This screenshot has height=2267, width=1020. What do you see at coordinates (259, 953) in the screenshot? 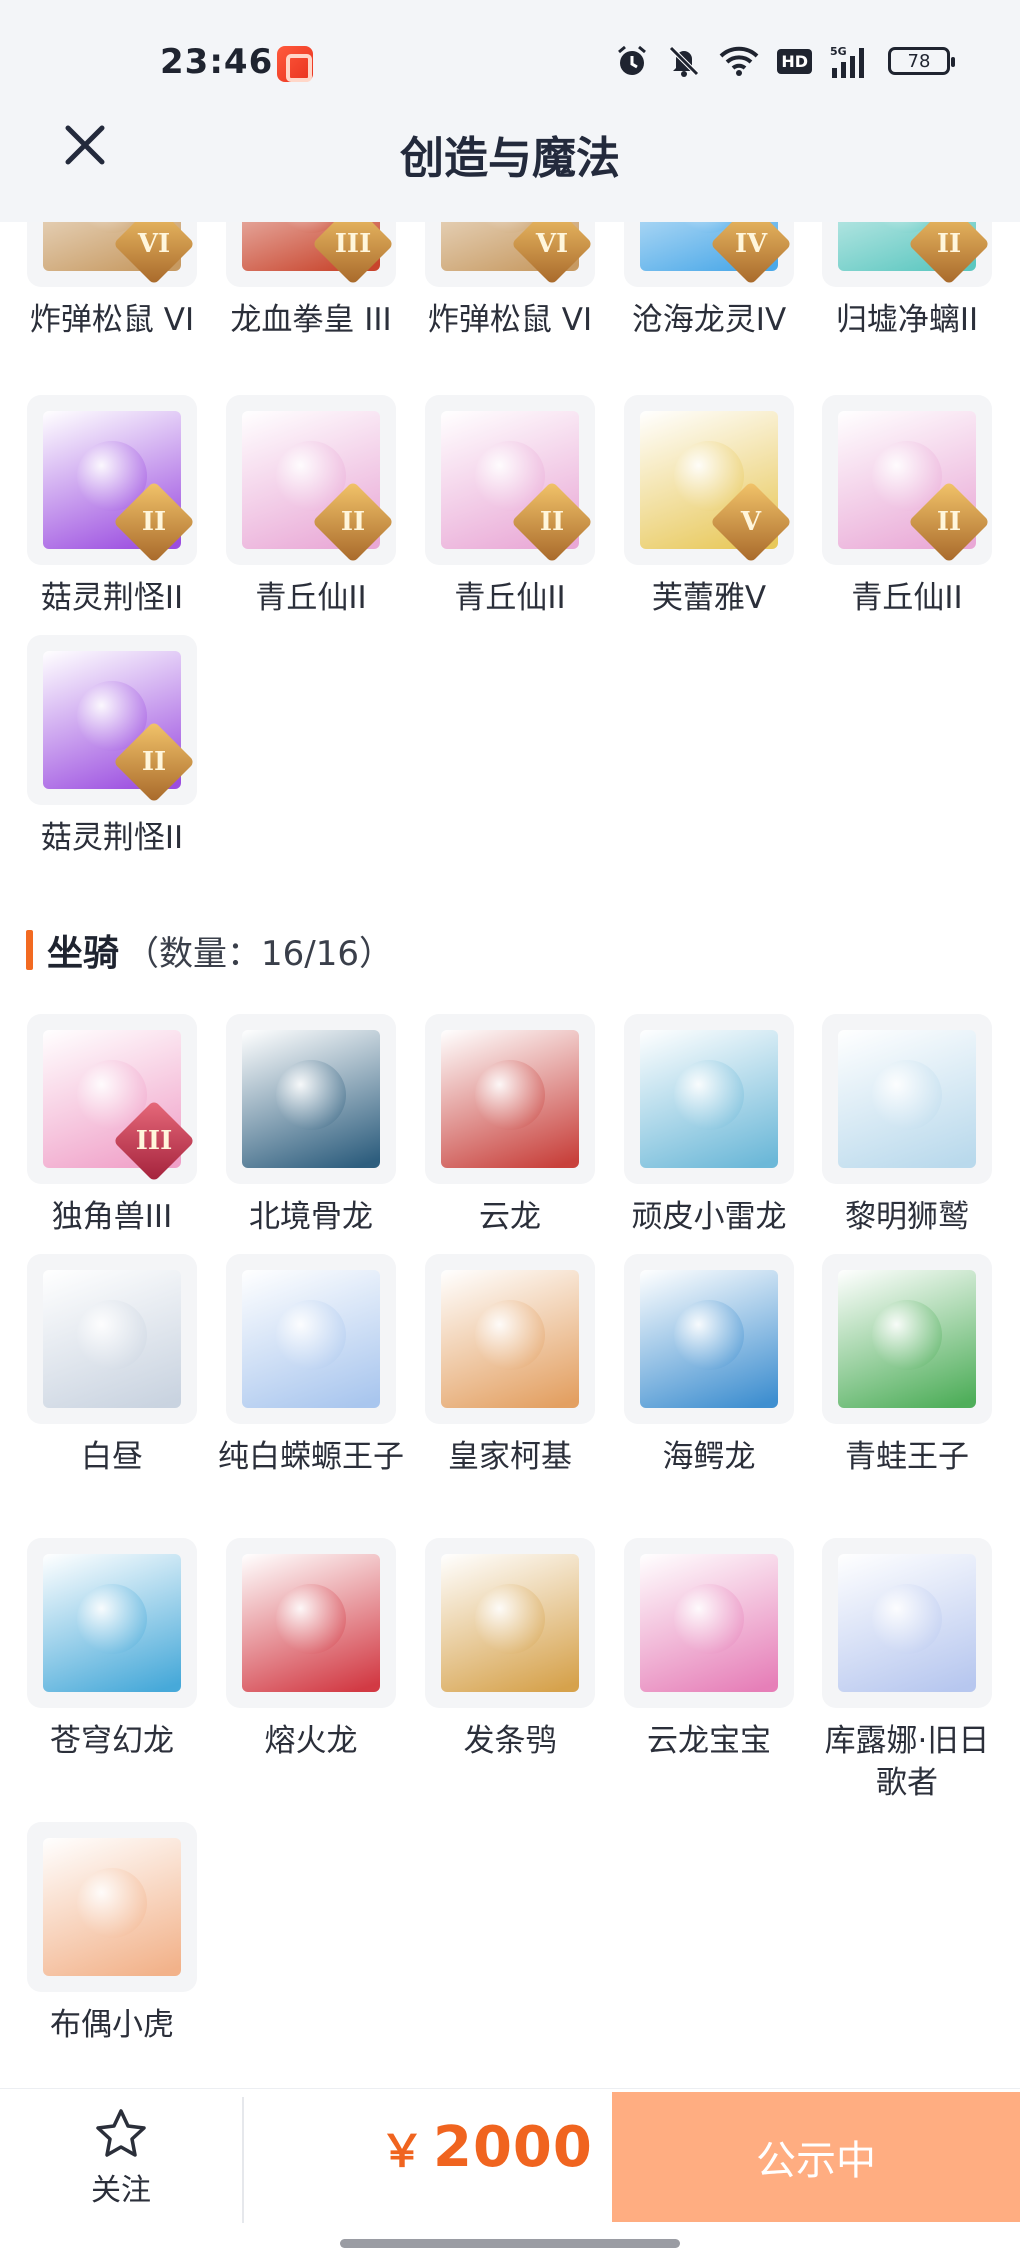
I see `section-count: （数量：16/16）` at bounding box center [259, 953].